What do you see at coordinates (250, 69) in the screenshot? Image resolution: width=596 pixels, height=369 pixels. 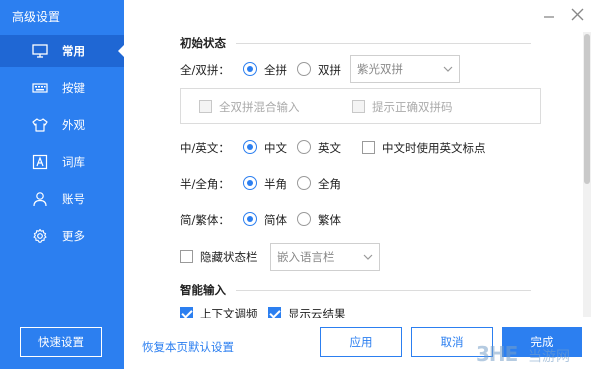 I see `radio-full-pinyin` at bounding box center [250, 69].